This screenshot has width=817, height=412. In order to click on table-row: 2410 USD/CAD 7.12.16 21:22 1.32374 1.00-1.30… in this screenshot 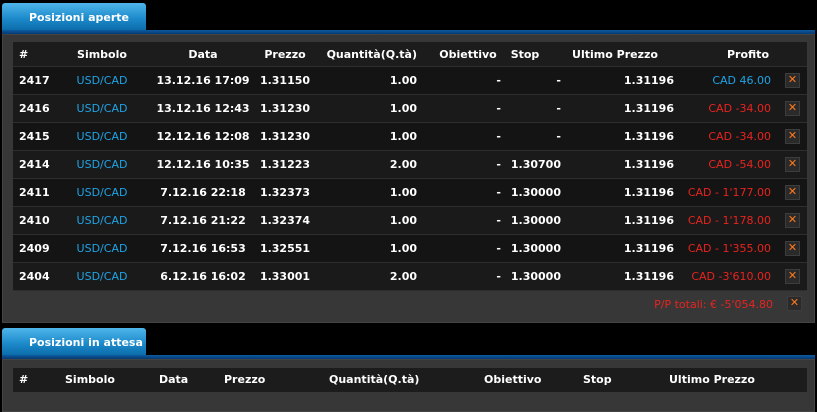, I will do `click(410, 221)`.